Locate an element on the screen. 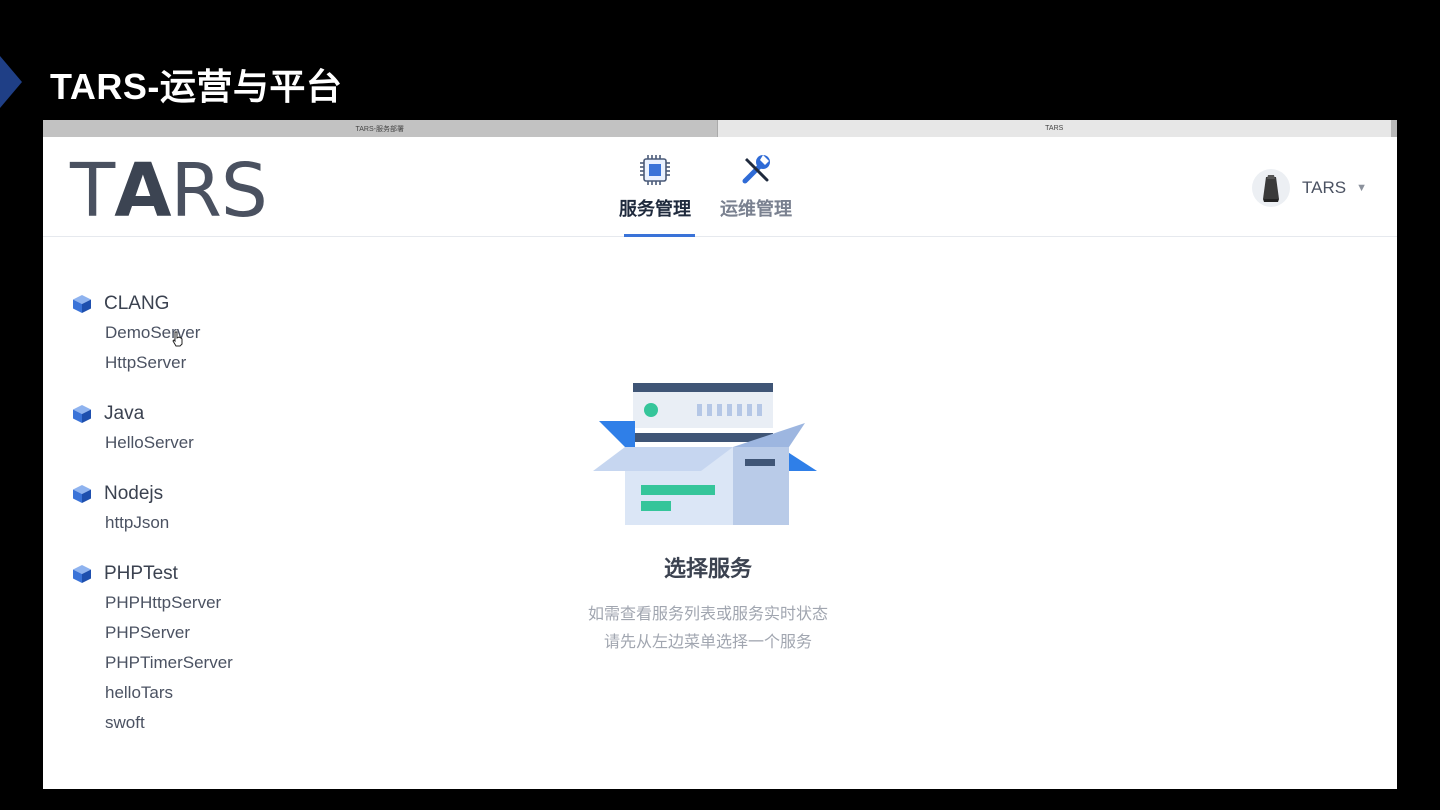  app-group-header: Java is located at coordinates (221, 414).